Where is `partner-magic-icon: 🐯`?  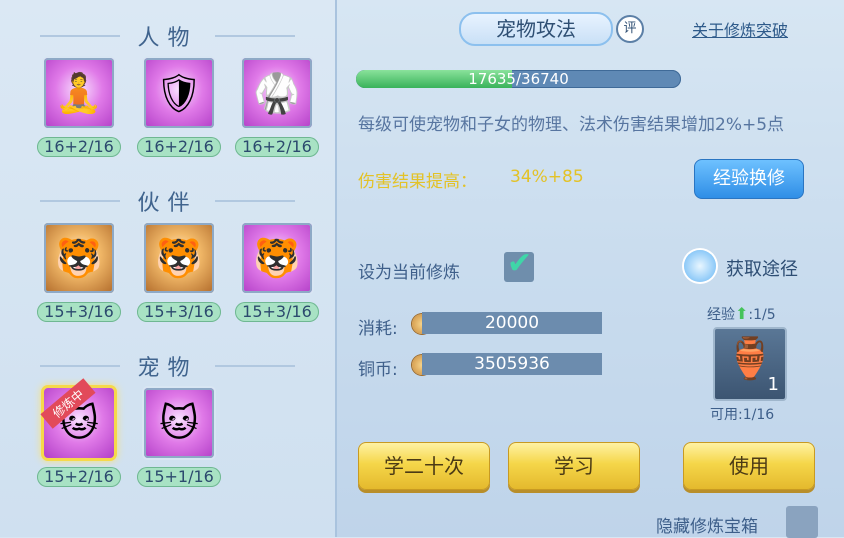
partner-magic-icon: 🐯 is located at coordinates (277, 257).